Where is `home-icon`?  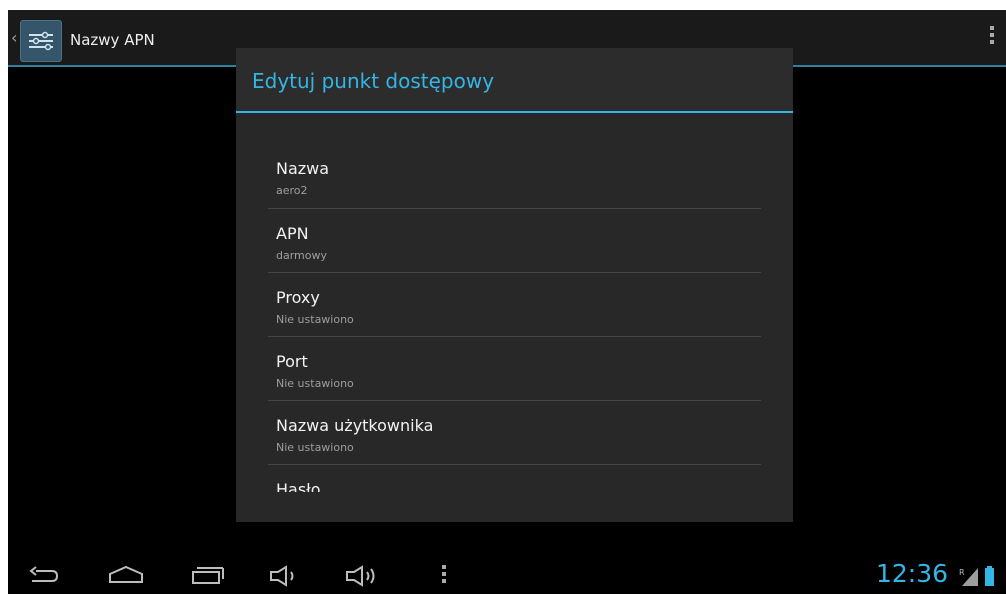
home-icon is located at coordinates (126, 576).